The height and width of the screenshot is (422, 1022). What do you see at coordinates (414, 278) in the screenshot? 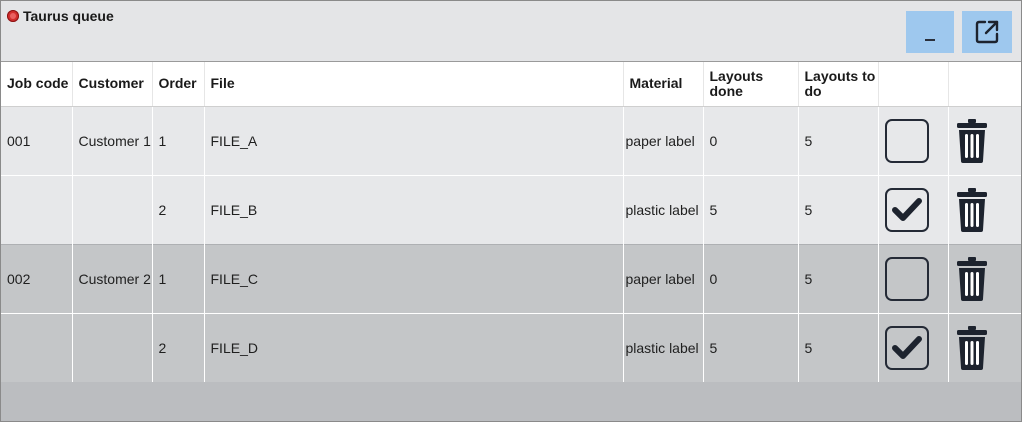
I see `file-cell: FILE_C` at bounding box center [414, 278].